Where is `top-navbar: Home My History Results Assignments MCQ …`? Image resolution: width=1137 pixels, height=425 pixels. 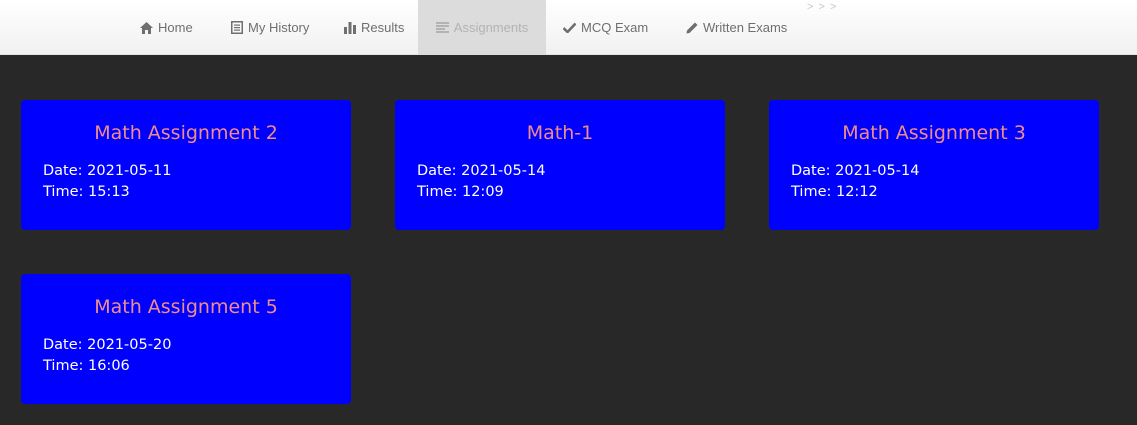
top-navbar: Home My History Results Assignments MCQ … is located at coordinates (568, 27).